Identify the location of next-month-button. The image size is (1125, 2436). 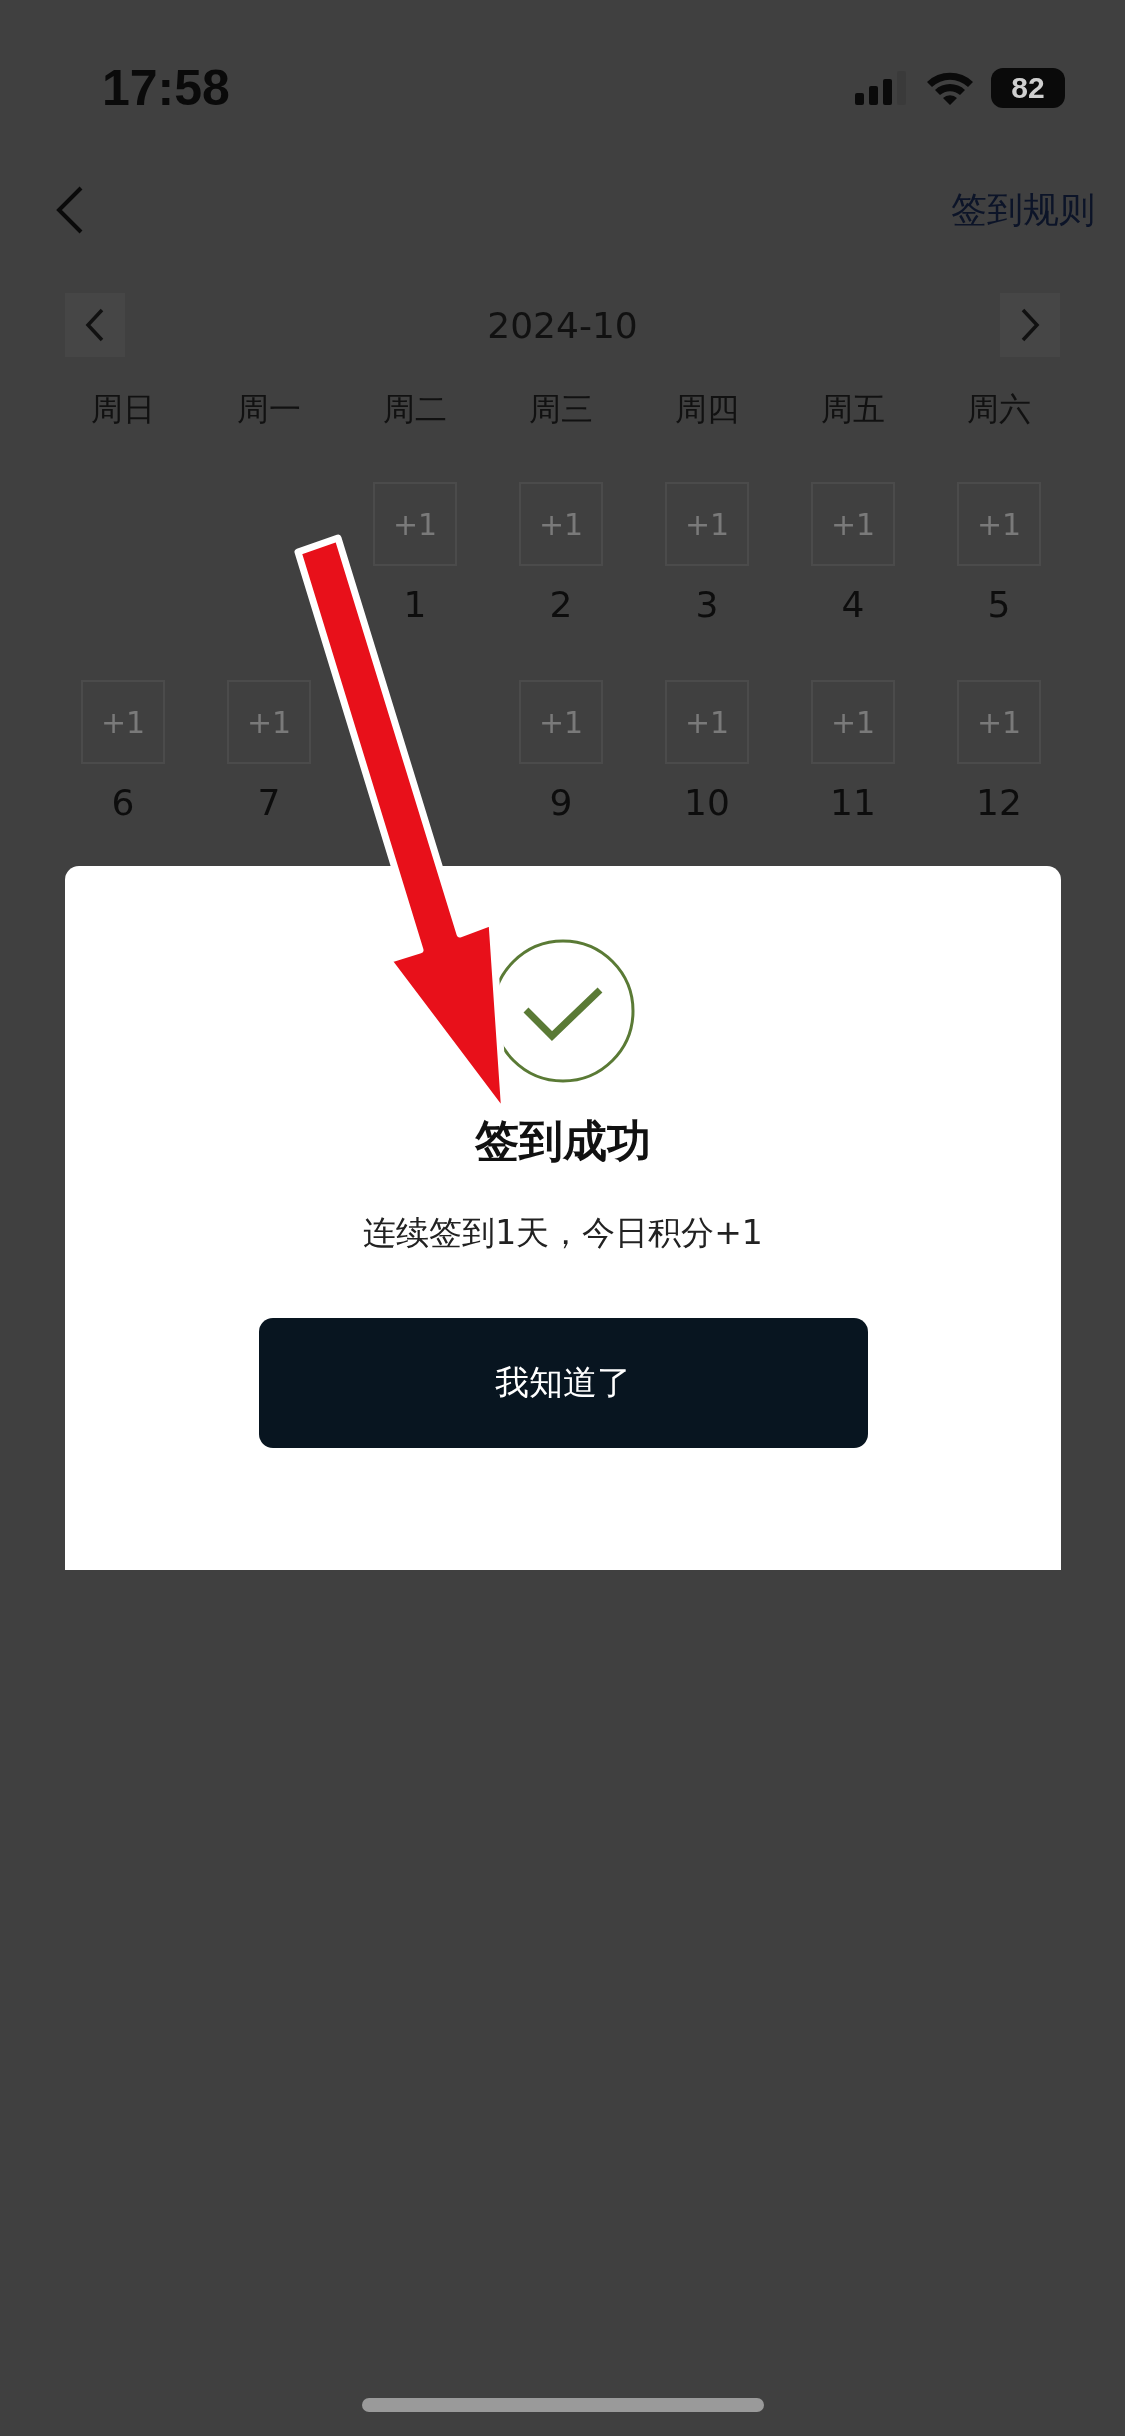
(1030, 325).